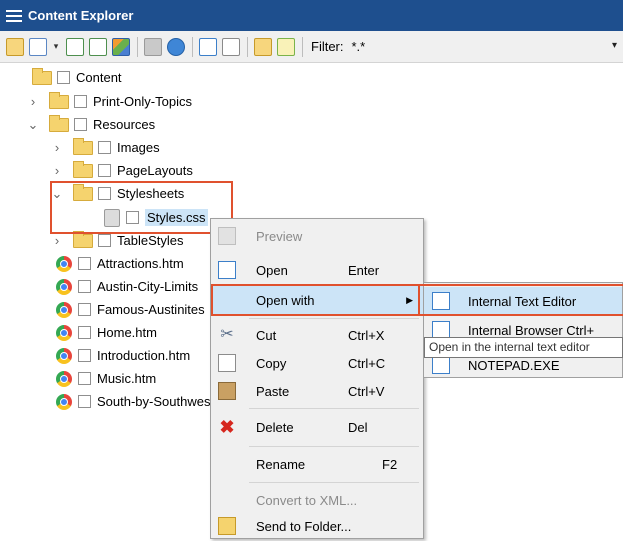 This screenshot has height=541, width=623. I want to click on menu-item-cut: ✂ Cut Ctrl+X, so click(317, 335).